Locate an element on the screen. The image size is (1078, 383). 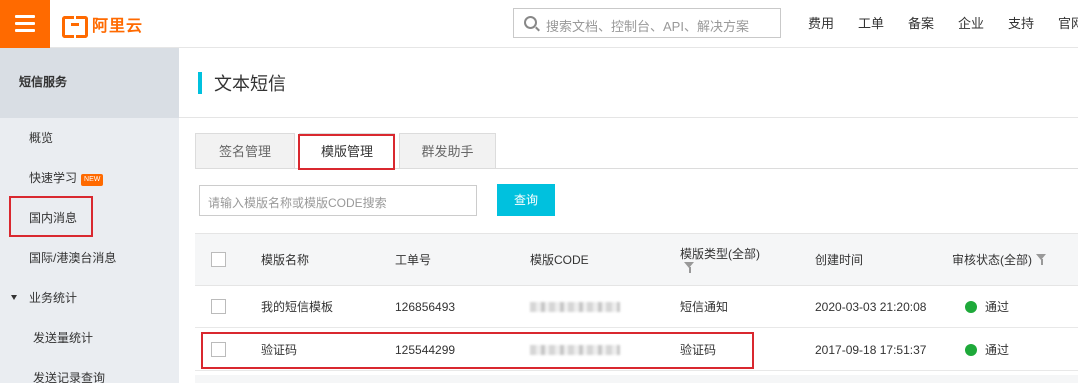
search-placeholder: 搜索文档、控制台、API、解决方案 is located at coordinates (647, 26).